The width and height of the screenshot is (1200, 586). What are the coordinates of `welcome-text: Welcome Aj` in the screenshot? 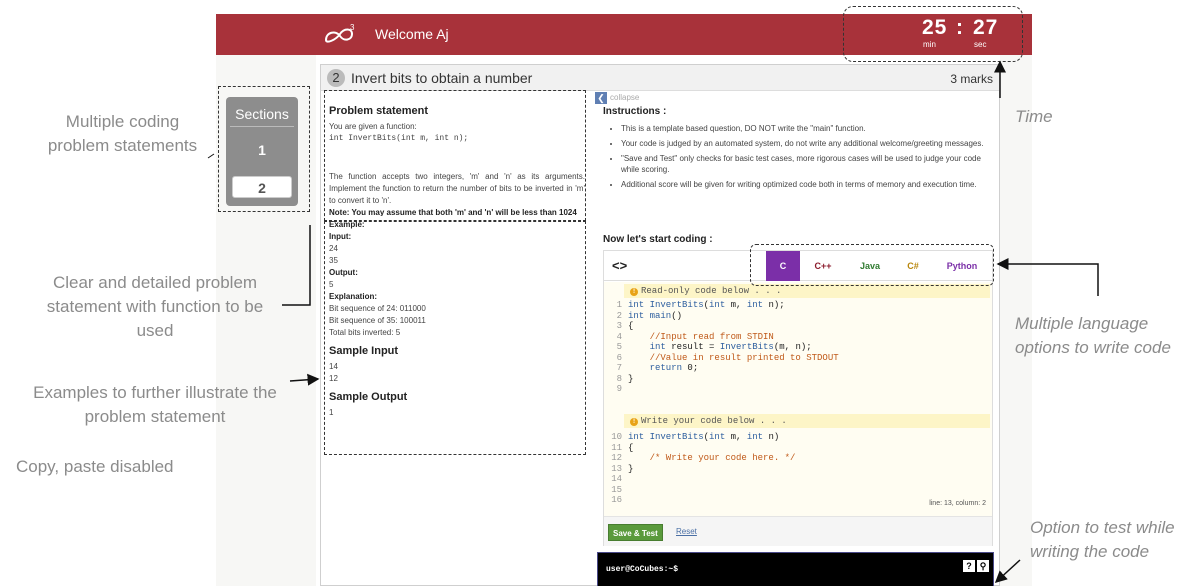 It's located at (412, 34).